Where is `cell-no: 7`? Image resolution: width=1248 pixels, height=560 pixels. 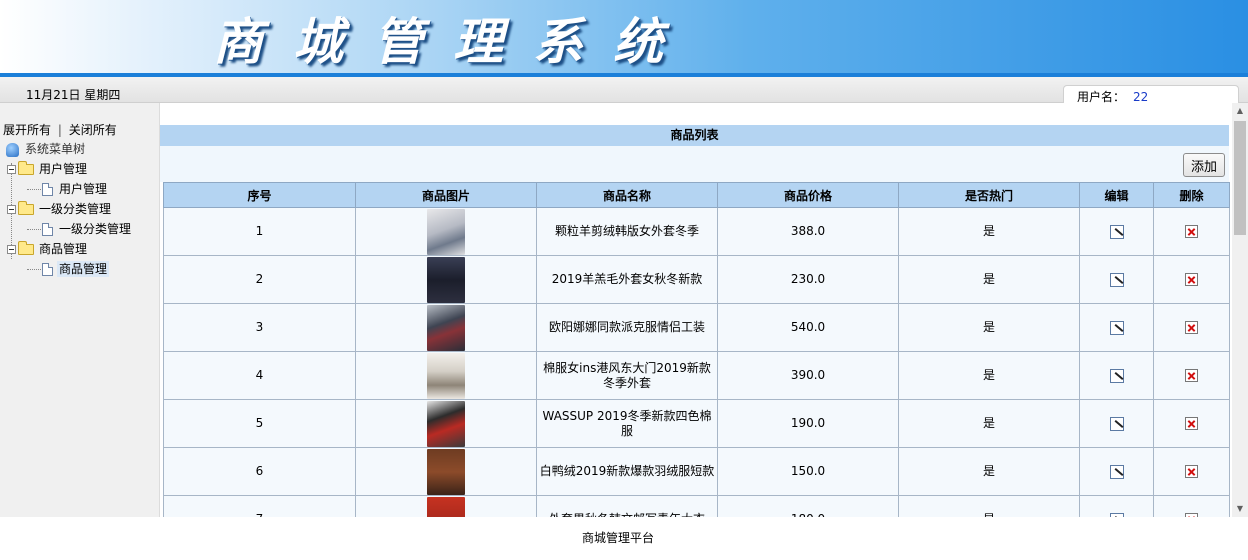 cell-no: 7 is located at coordinates (259, 506).